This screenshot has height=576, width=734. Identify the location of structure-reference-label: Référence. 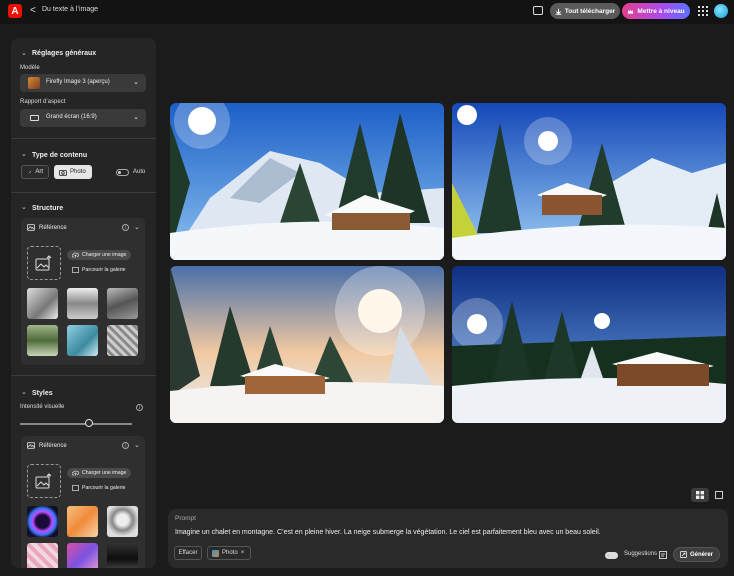
(53, 227).